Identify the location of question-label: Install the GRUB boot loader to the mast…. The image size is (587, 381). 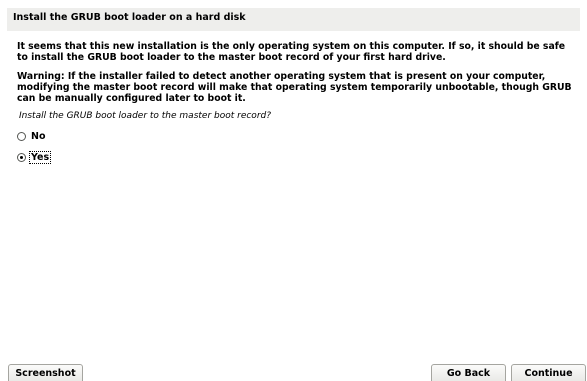
(145, 116).